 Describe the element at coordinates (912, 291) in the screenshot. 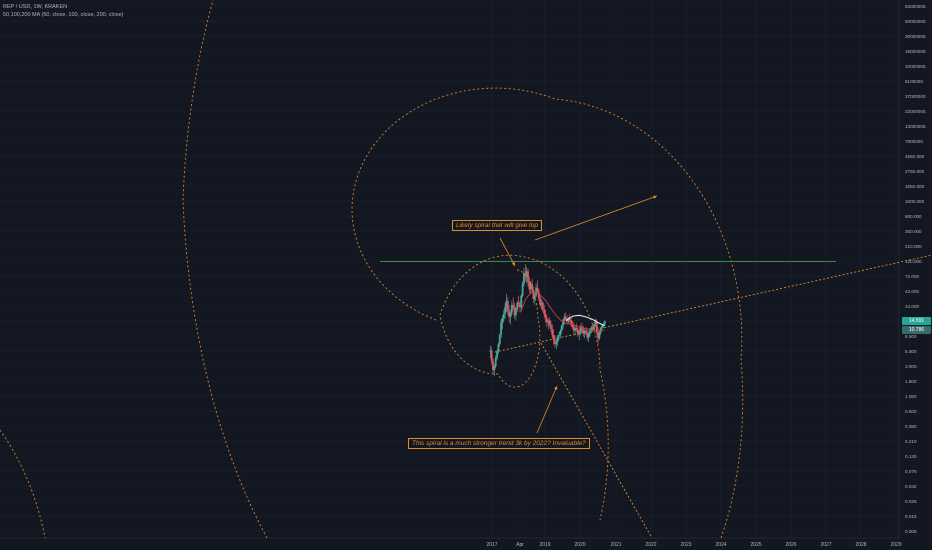

I see `y-tick-label: 42.000` at that location.